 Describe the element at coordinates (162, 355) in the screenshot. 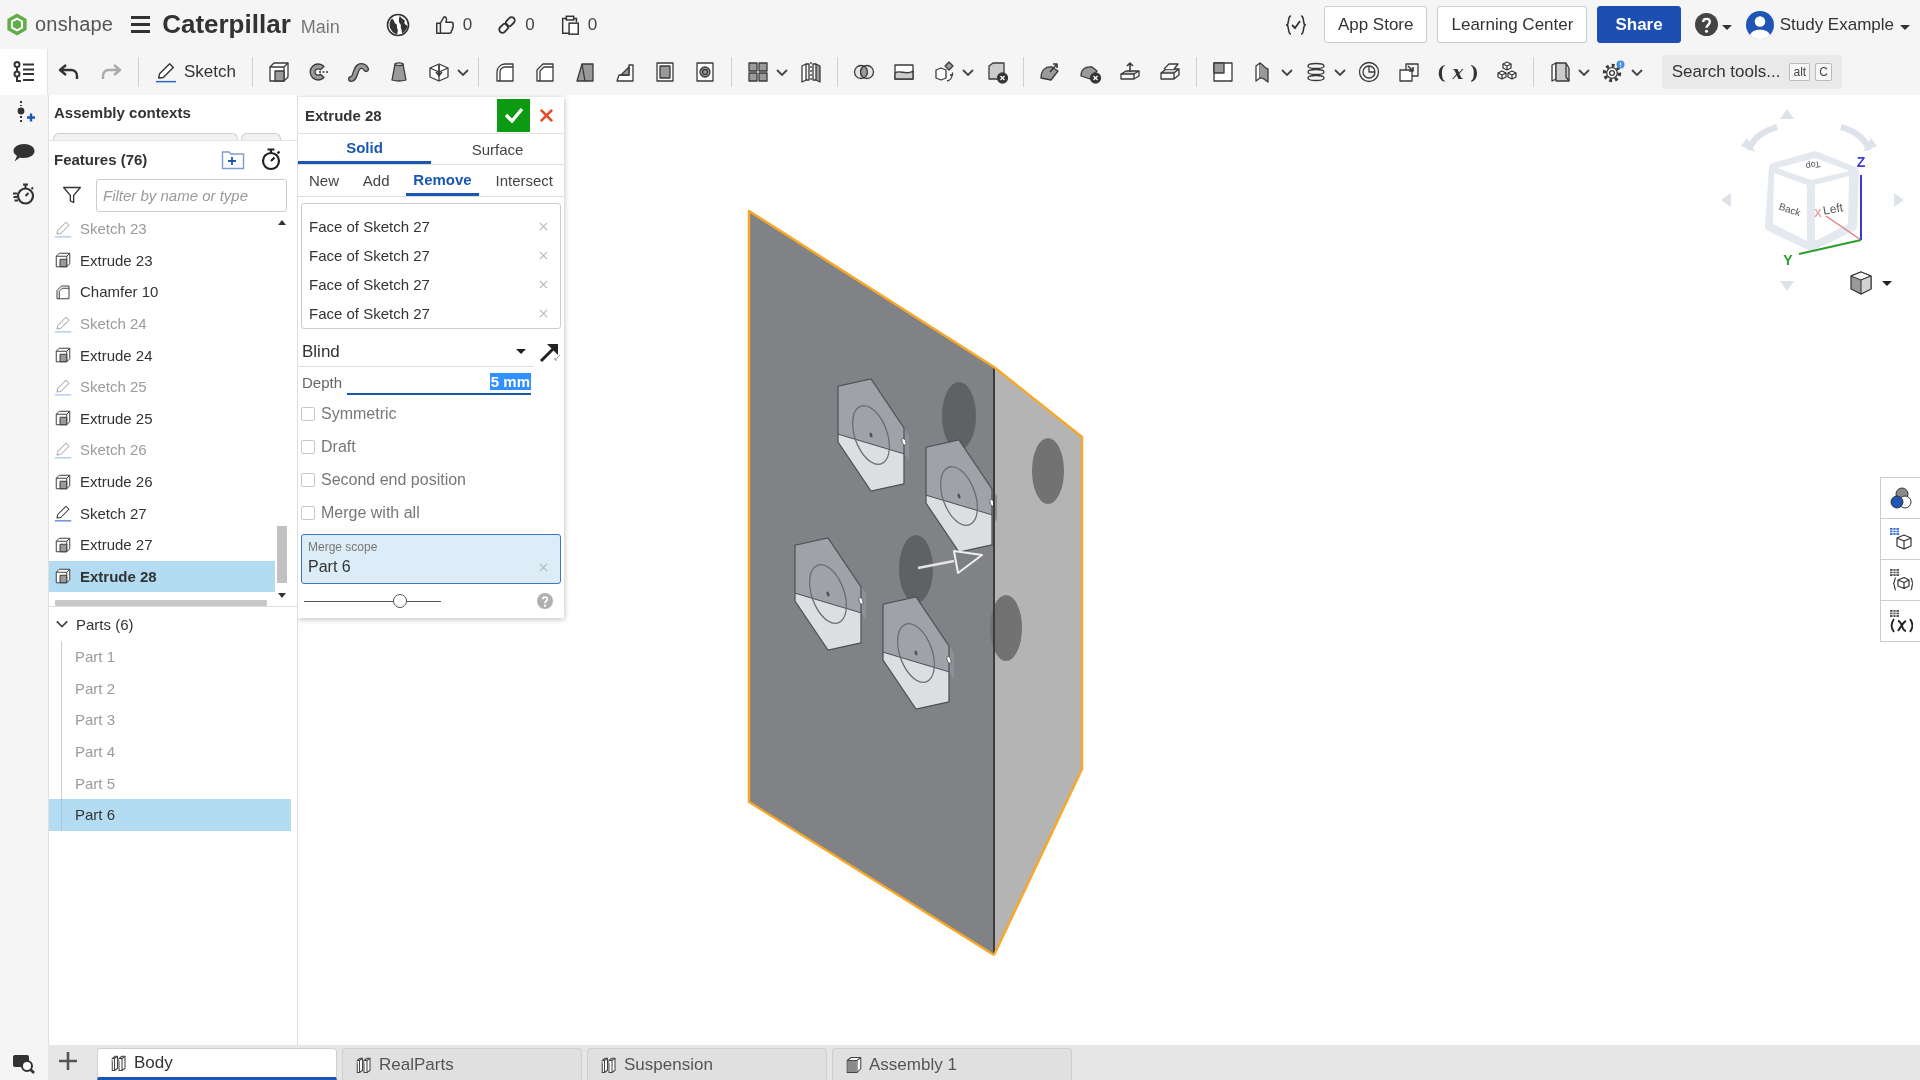

I see `feature-item: Extrude 24` at that location.